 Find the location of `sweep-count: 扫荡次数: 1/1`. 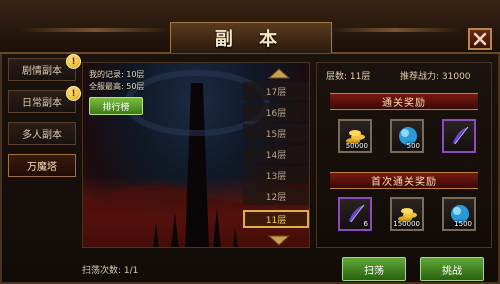

sweep-count: 扫荡次数: 1/1 is located at coordinates (110, 271).